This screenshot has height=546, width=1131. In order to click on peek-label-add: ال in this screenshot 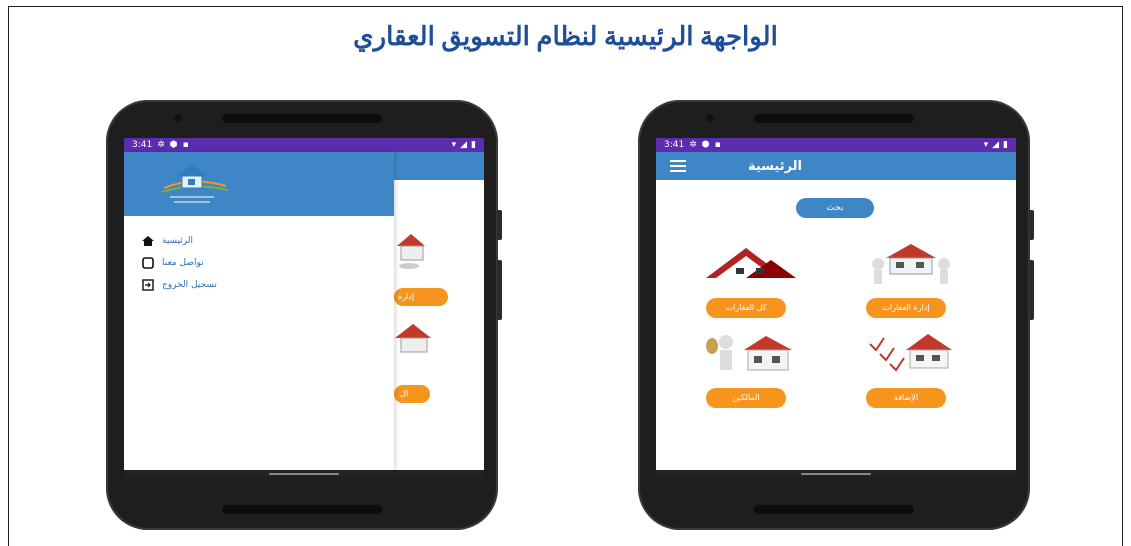, I will do `click(404, 393)`.